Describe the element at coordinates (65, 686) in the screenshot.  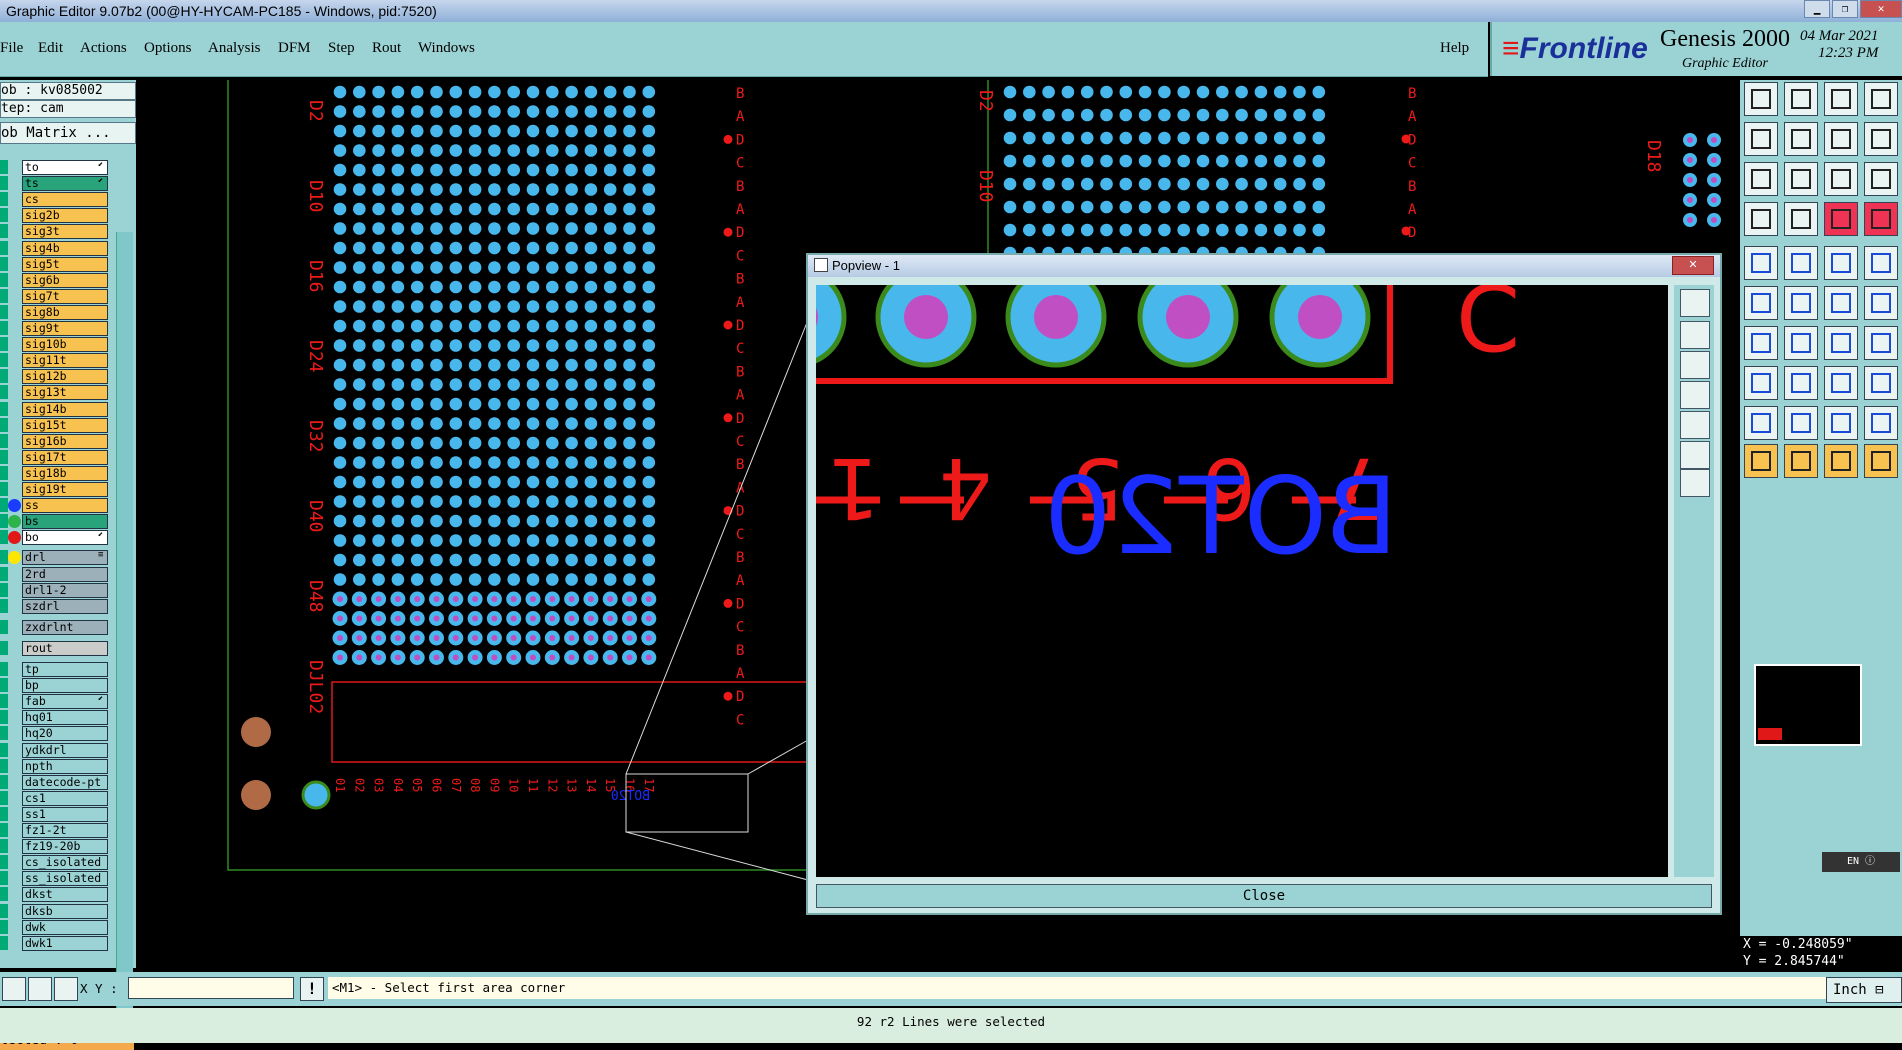
I see `layer-name: bp` at that location.